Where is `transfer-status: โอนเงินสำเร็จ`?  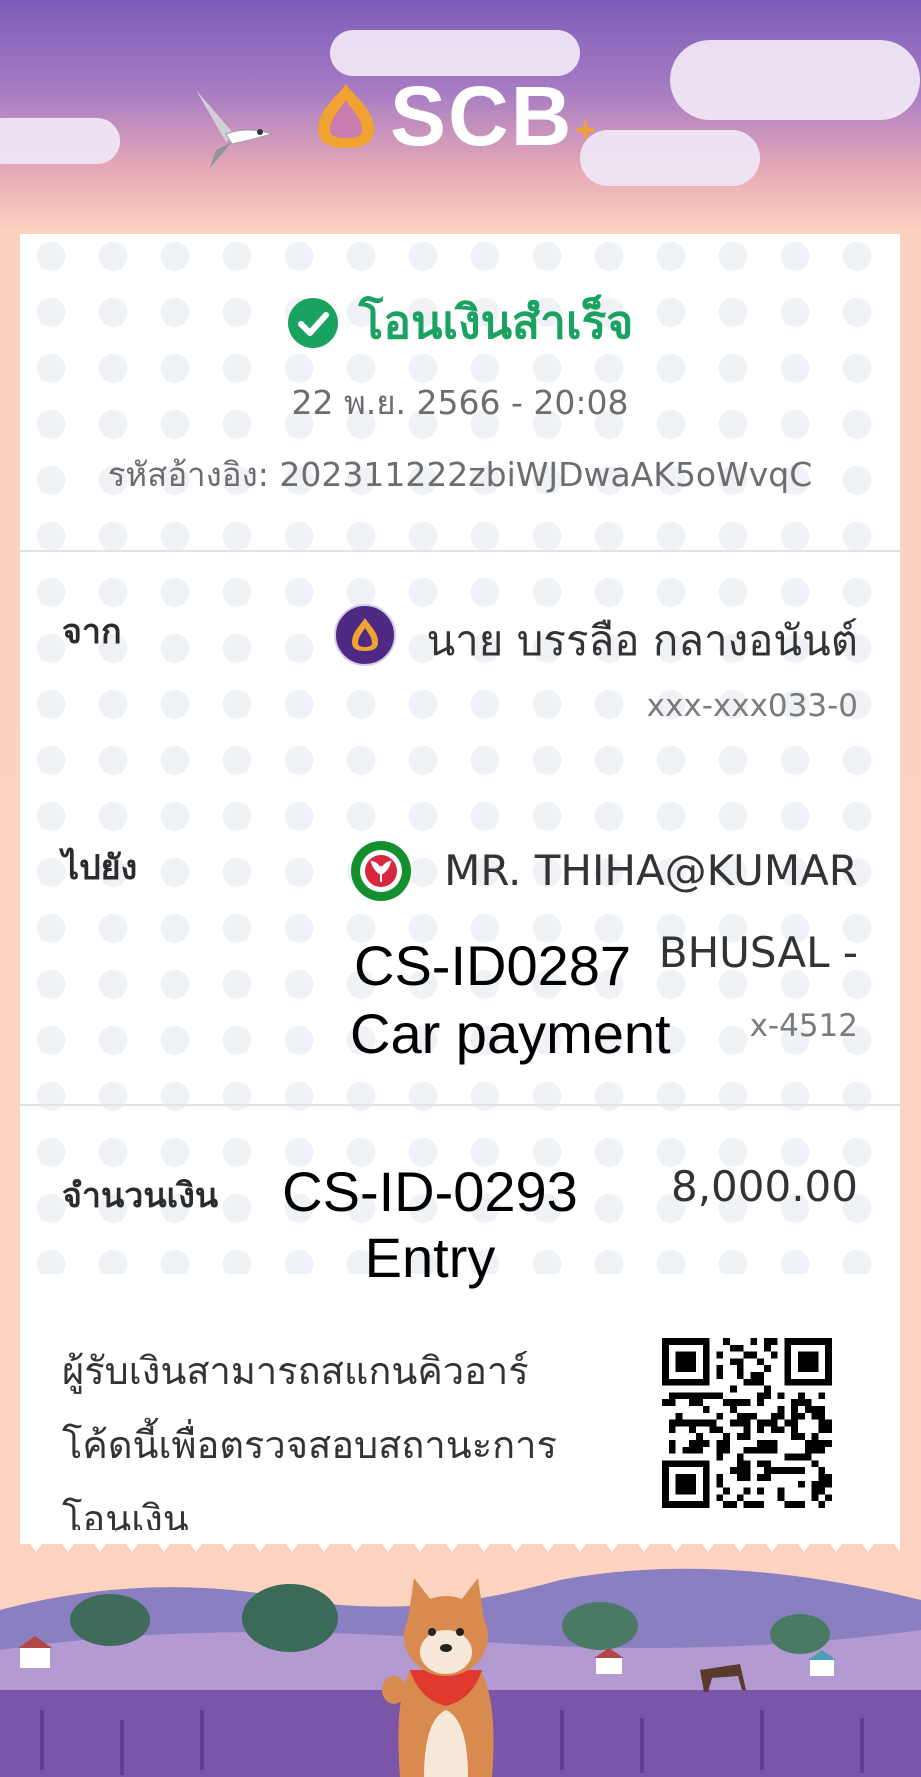 transfer-status: โอนเงินสำเร็จ is located at coordinates (460, 322).